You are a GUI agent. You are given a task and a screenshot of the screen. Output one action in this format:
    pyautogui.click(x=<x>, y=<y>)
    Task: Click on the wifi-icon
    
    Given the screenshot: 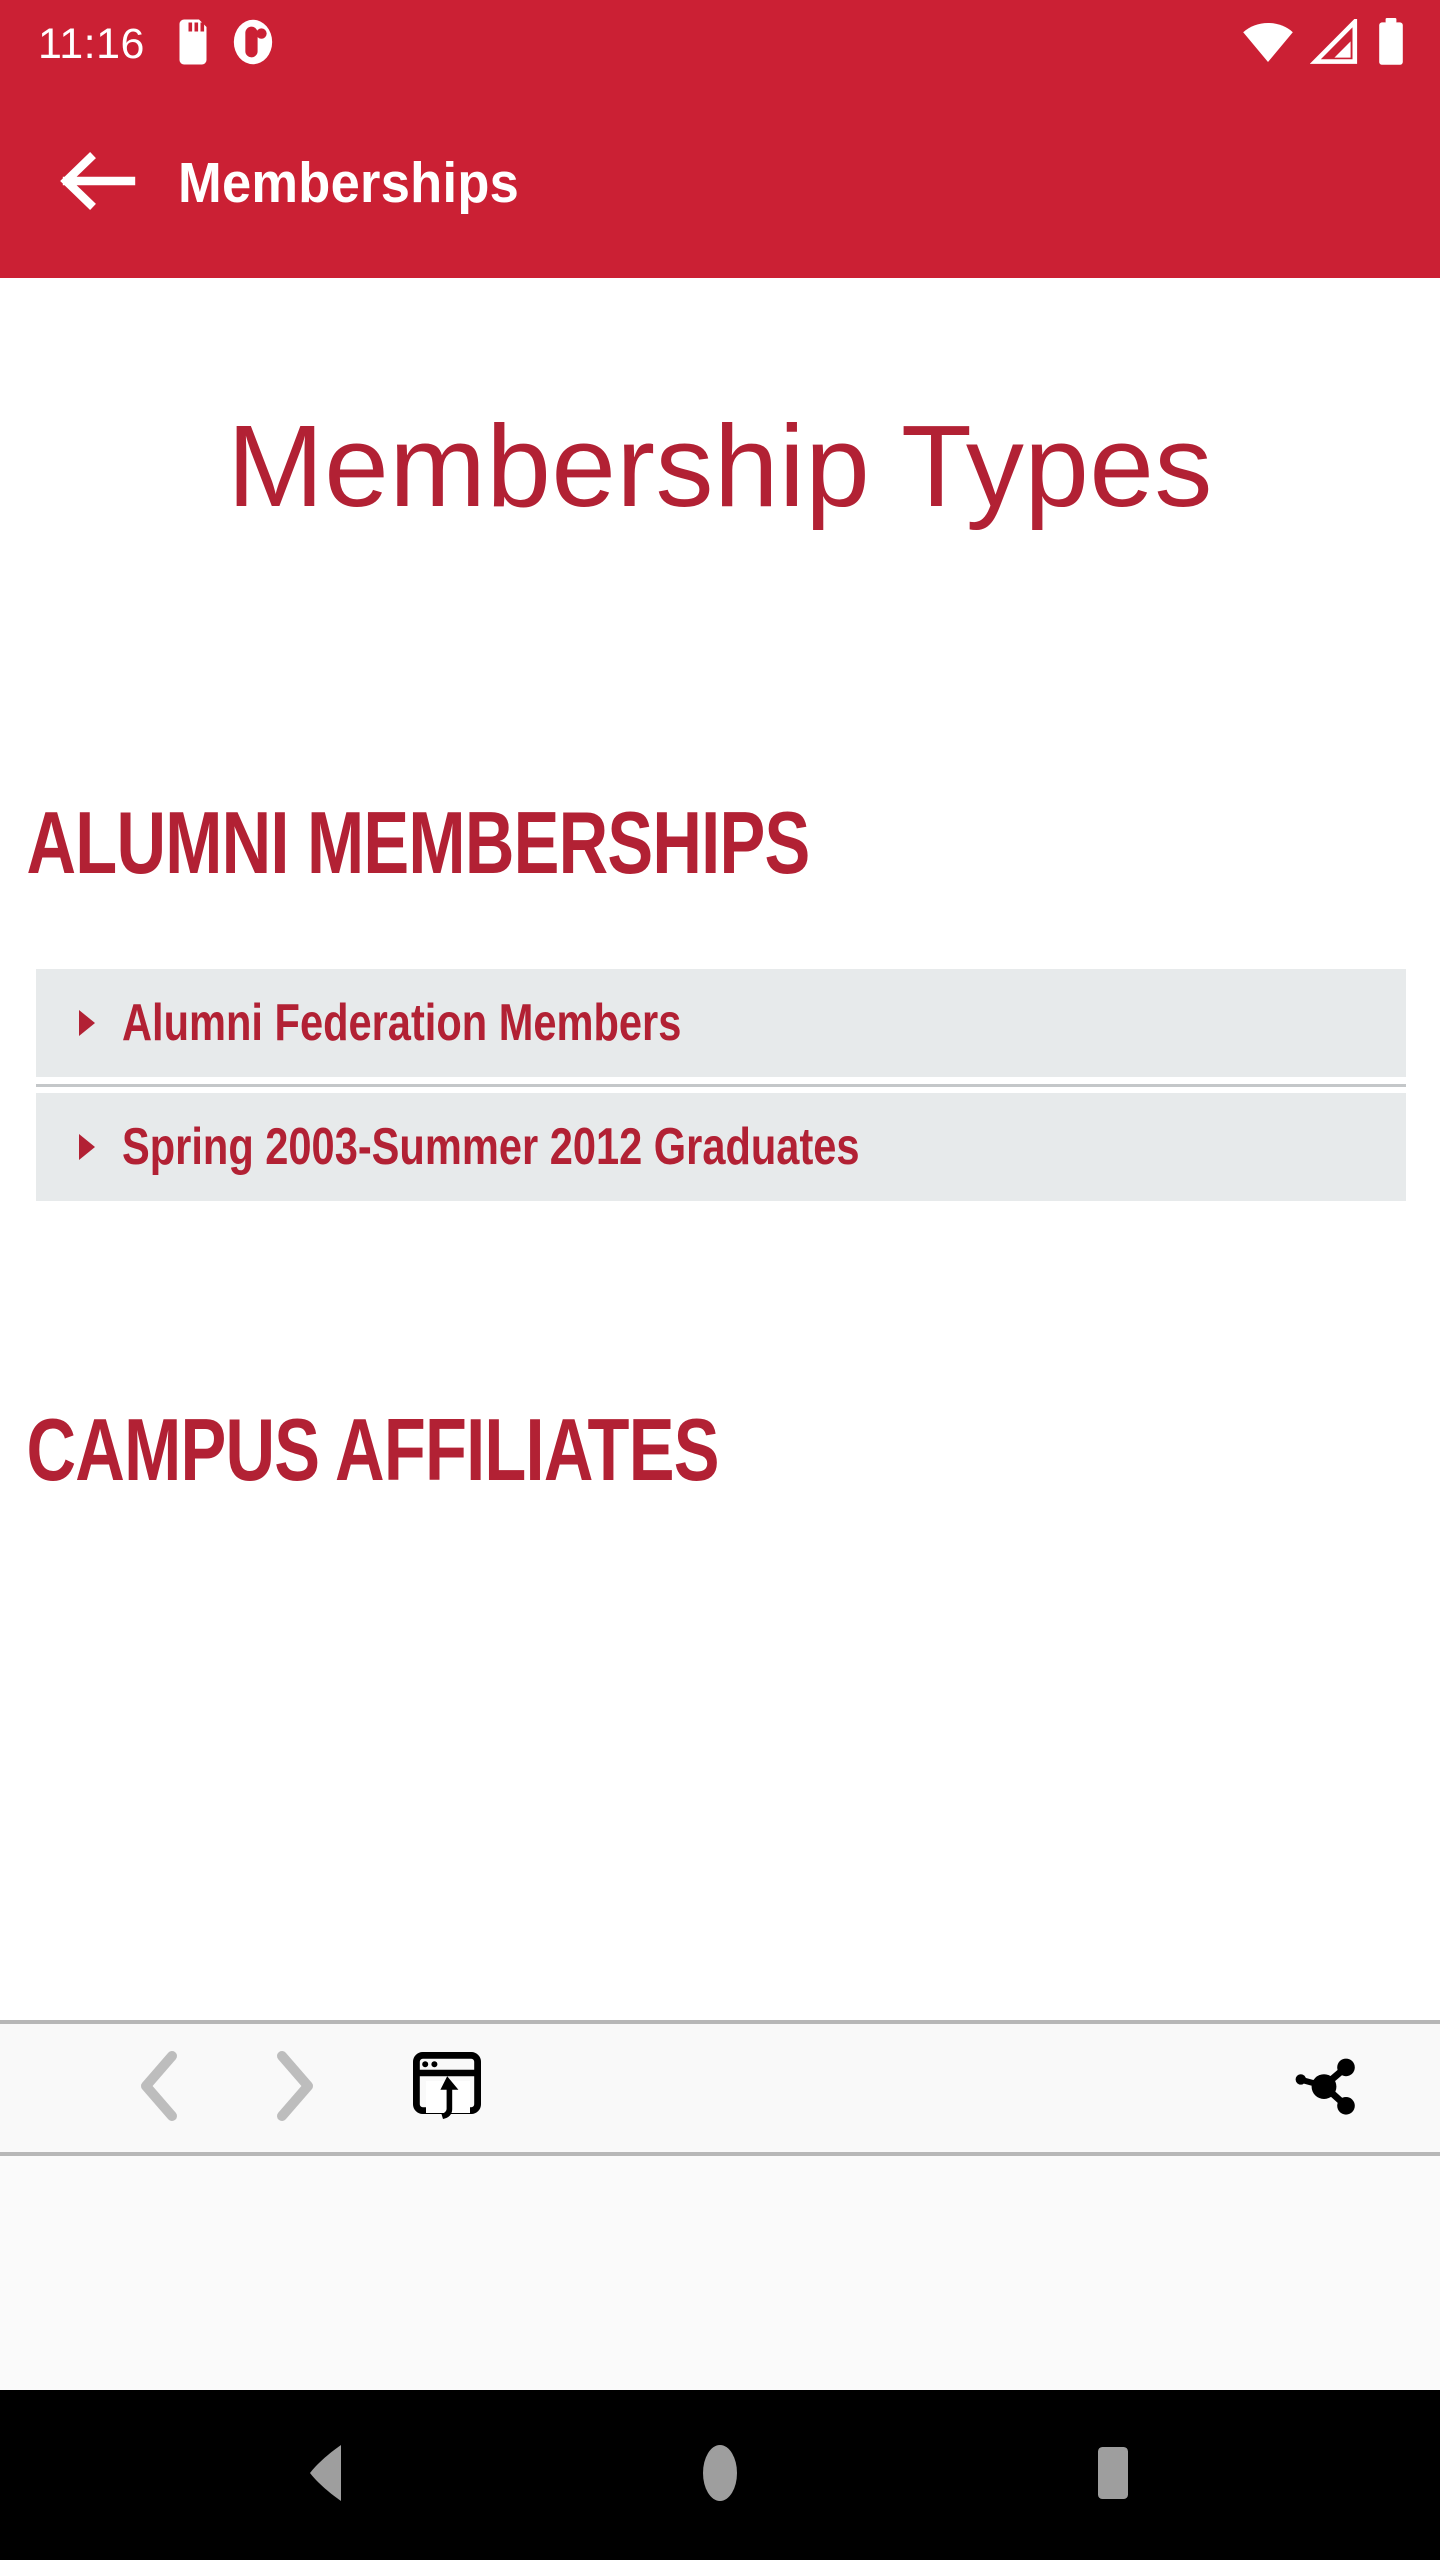 What is the action you would take?
    pyautogui.click(x=1268, y=44)
    